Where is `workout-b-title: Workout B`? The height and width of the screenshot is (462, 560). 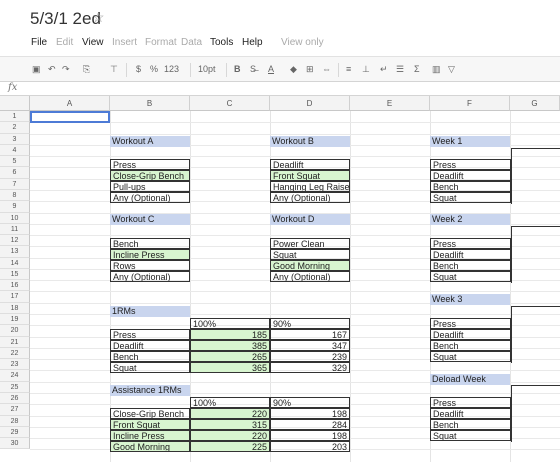 workout-b-title: Workout B is located at coordinates (310, 141).